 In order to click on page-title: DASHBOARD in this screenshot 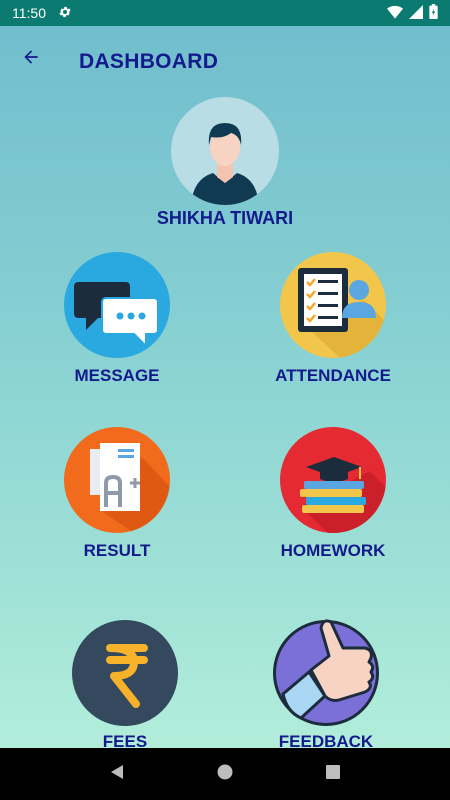, I will do `click(149, 61)`.